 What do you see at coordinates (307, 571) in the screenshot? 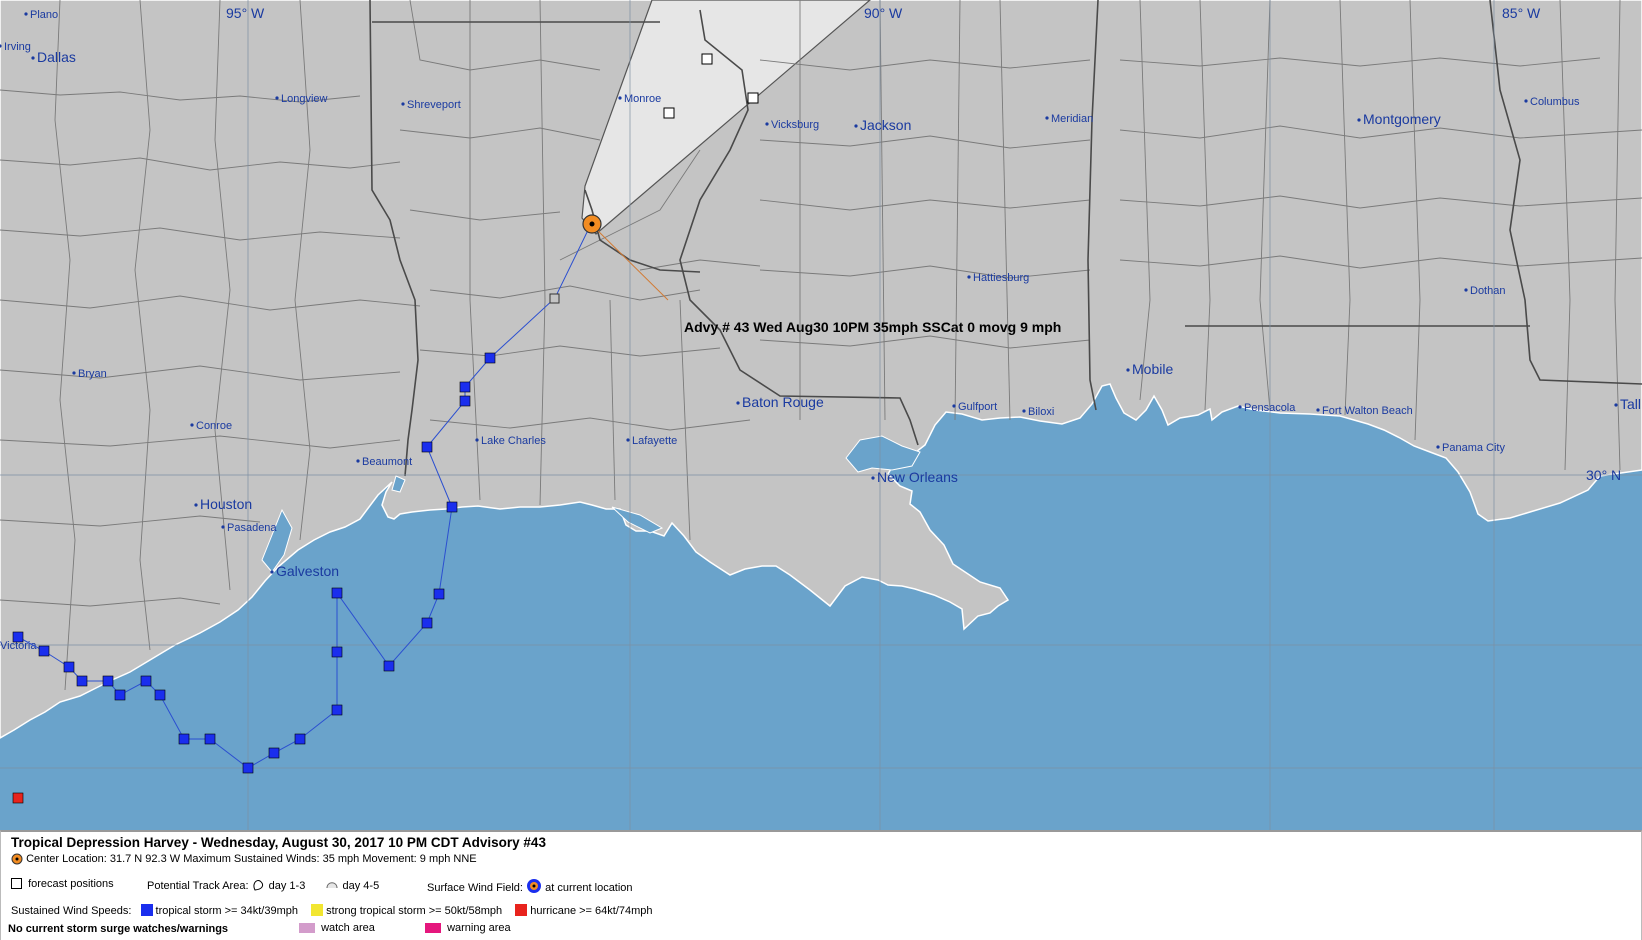
I see `city-label: Galveston` at bounding box center [307, 571].